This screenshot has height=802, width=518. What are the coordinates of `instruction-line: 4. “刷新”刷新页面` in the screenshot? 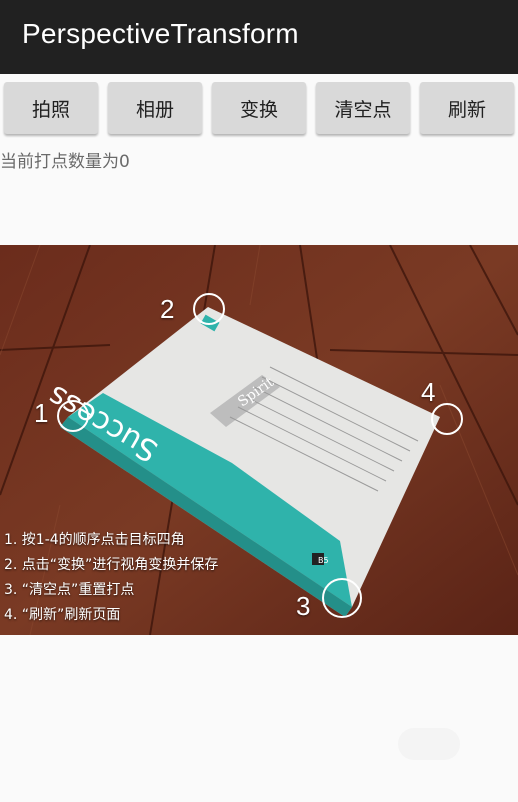 It's located at (62, 615).